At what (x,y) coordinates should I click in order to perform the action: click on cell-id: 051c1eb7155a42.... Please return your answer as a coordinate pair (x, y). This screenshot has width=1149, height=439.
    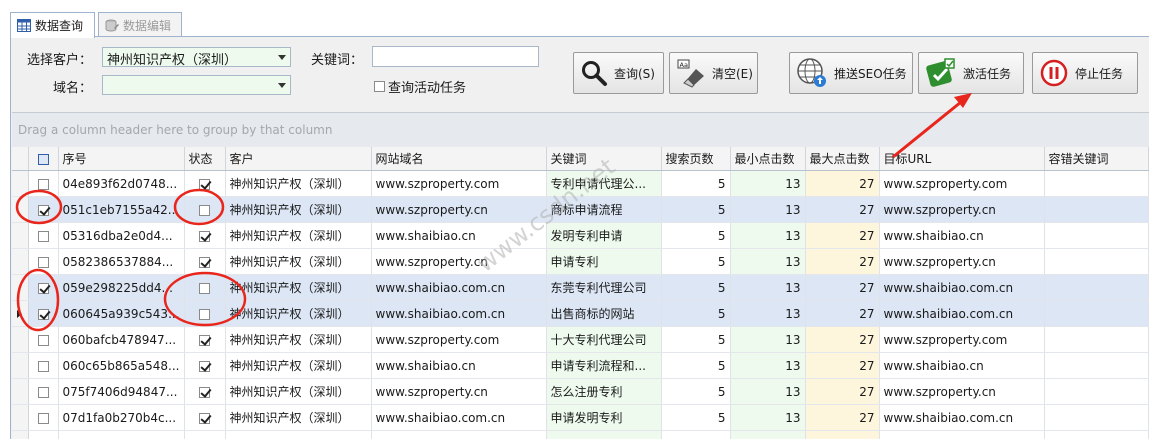
    Looking at the image, I should click on (121, 209).